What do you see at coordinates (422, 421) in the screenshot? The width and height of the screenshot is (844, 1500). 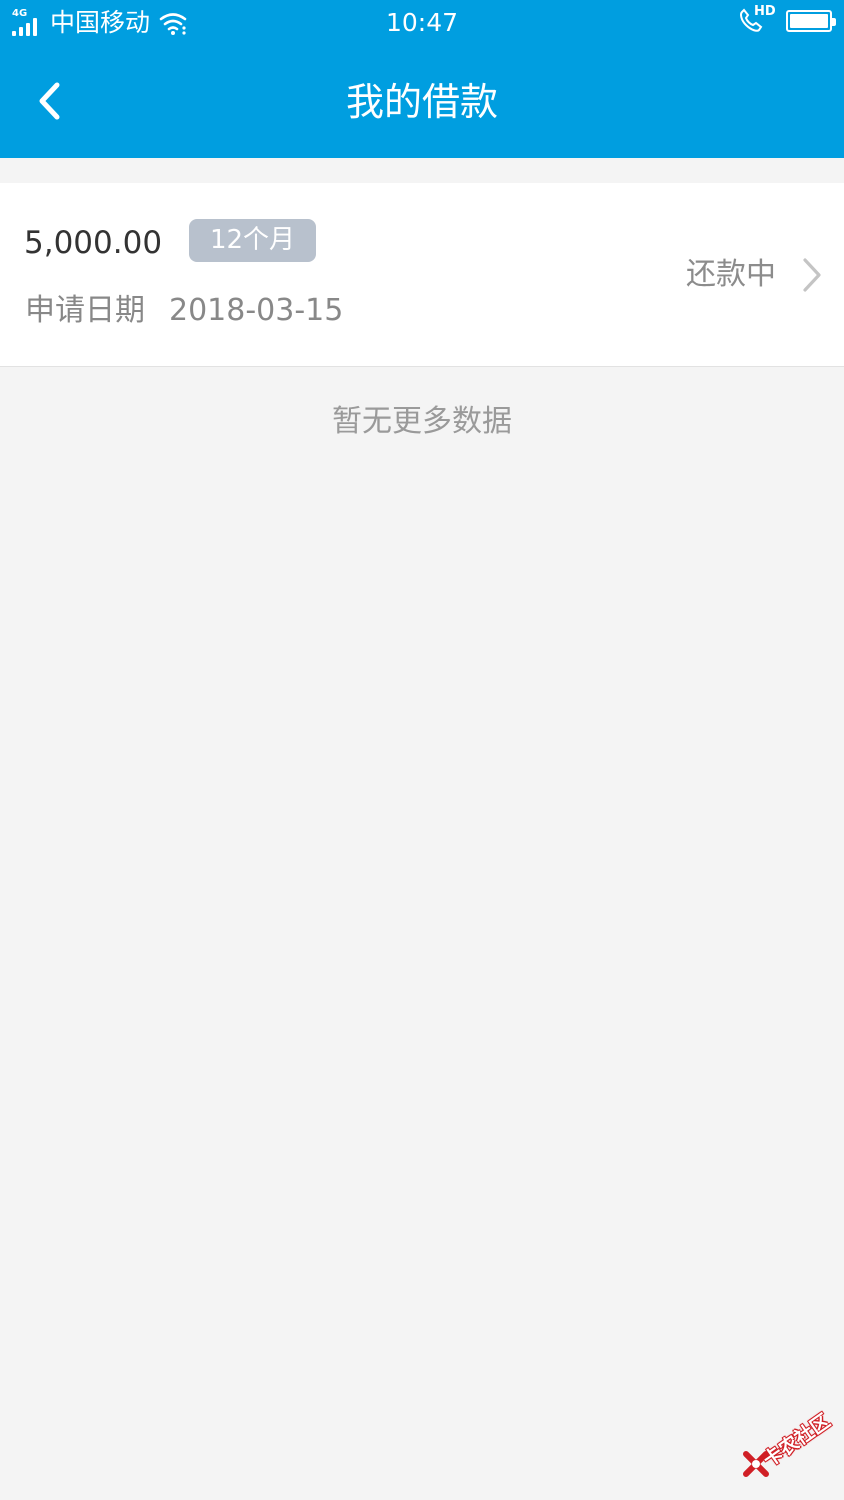 I see `no-more-data-text: 暂无更多数据` at bounding box center [422, 421].